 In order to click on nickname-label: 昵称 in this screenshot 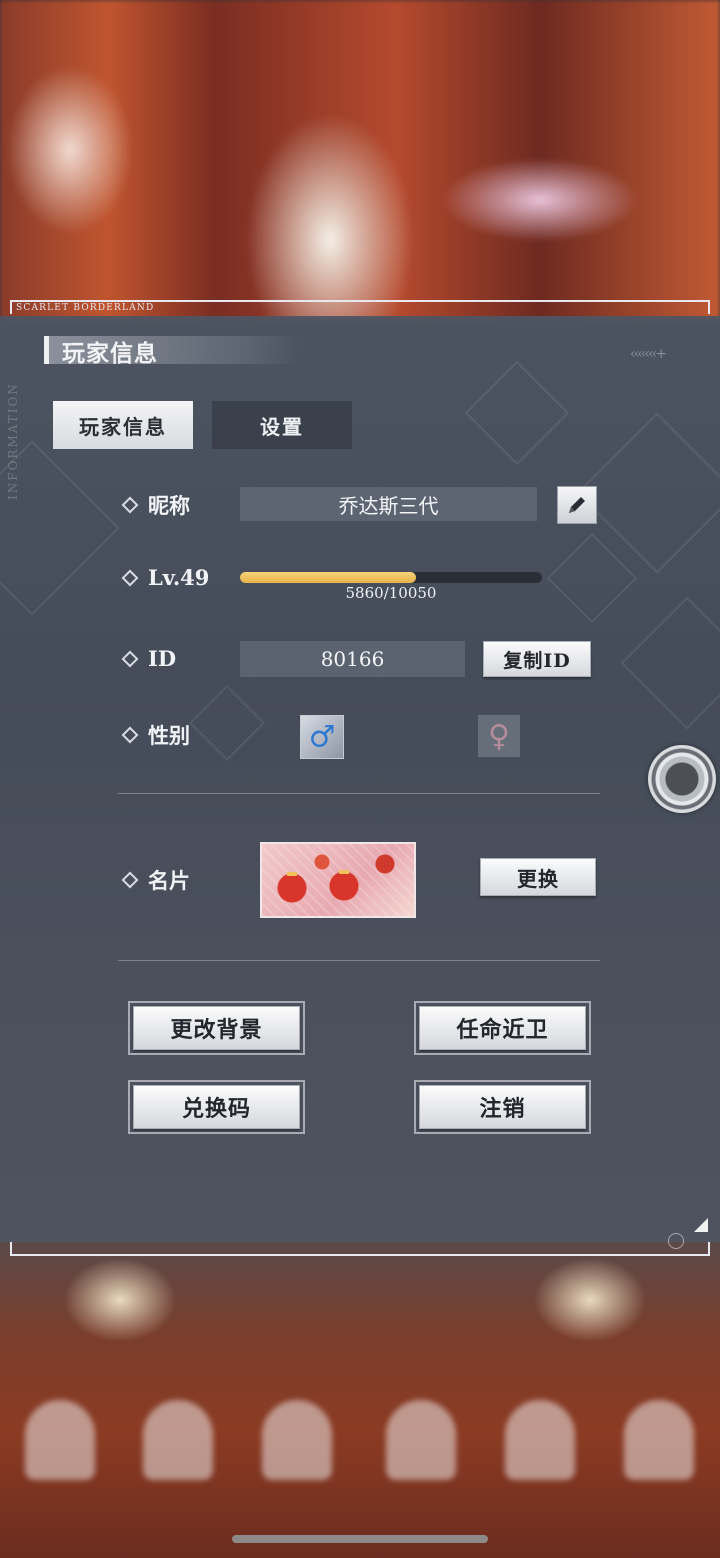, I will do `click(169, 505)`.